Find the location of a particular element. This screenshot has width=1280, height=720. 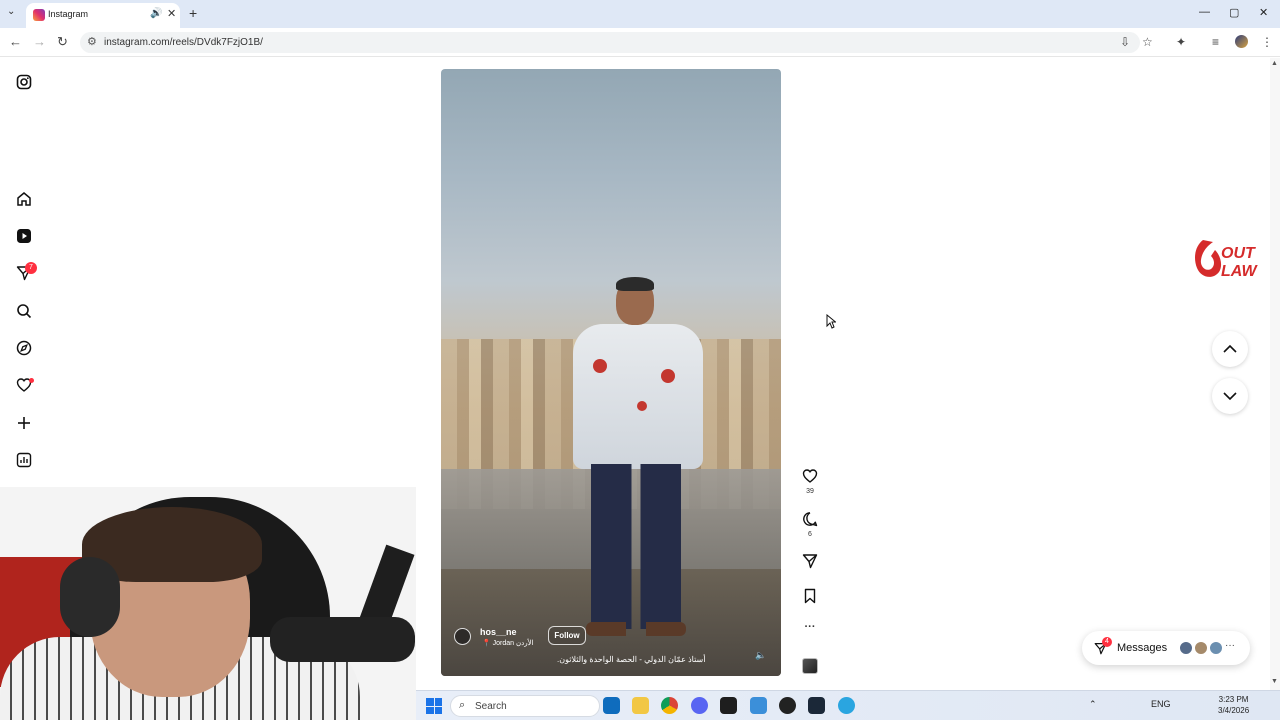

logo-text-out: OUT is located at coordinates (1238, 253).